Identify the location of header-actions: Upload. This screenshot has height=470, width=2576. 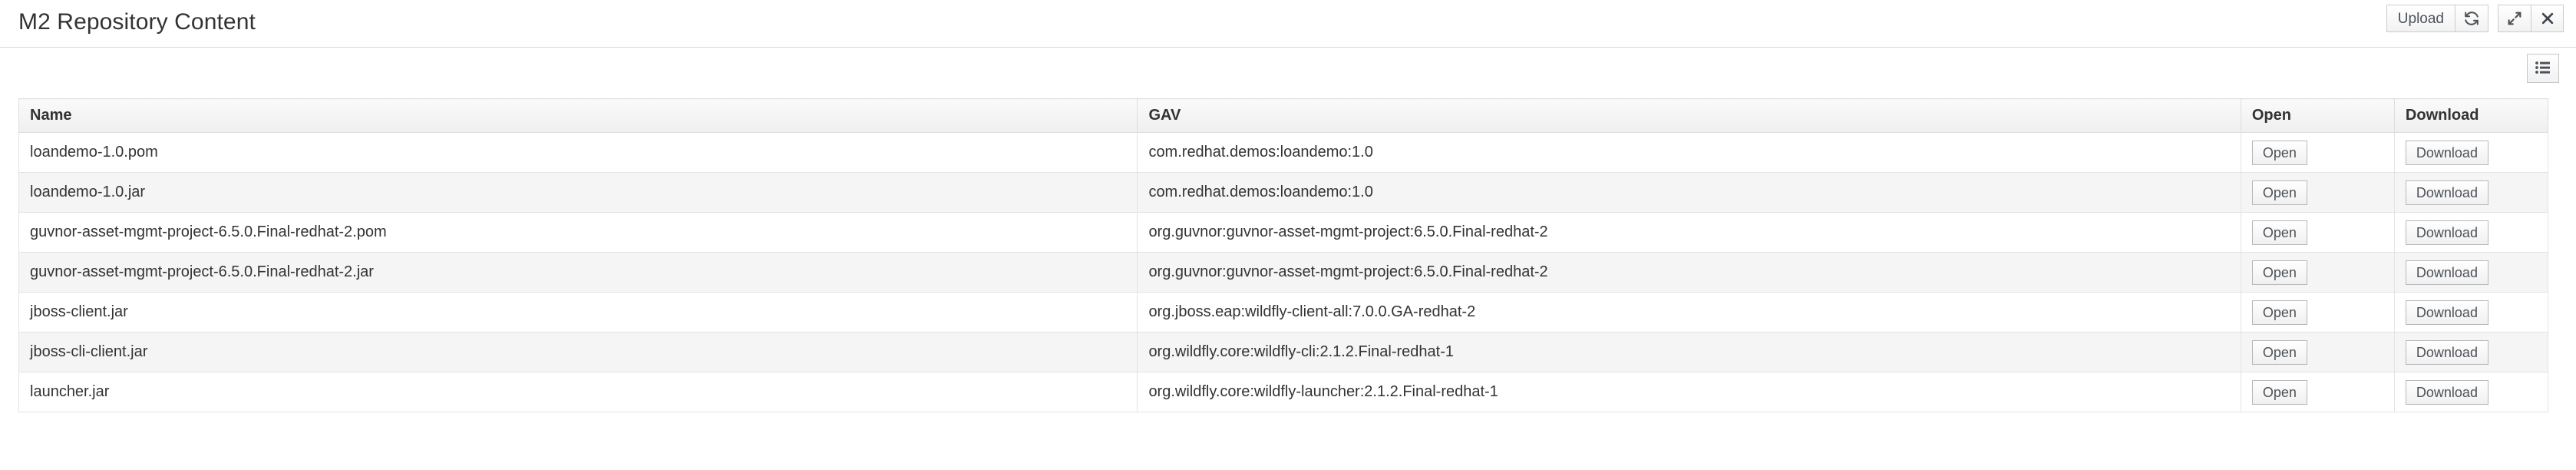
(2475, 19).